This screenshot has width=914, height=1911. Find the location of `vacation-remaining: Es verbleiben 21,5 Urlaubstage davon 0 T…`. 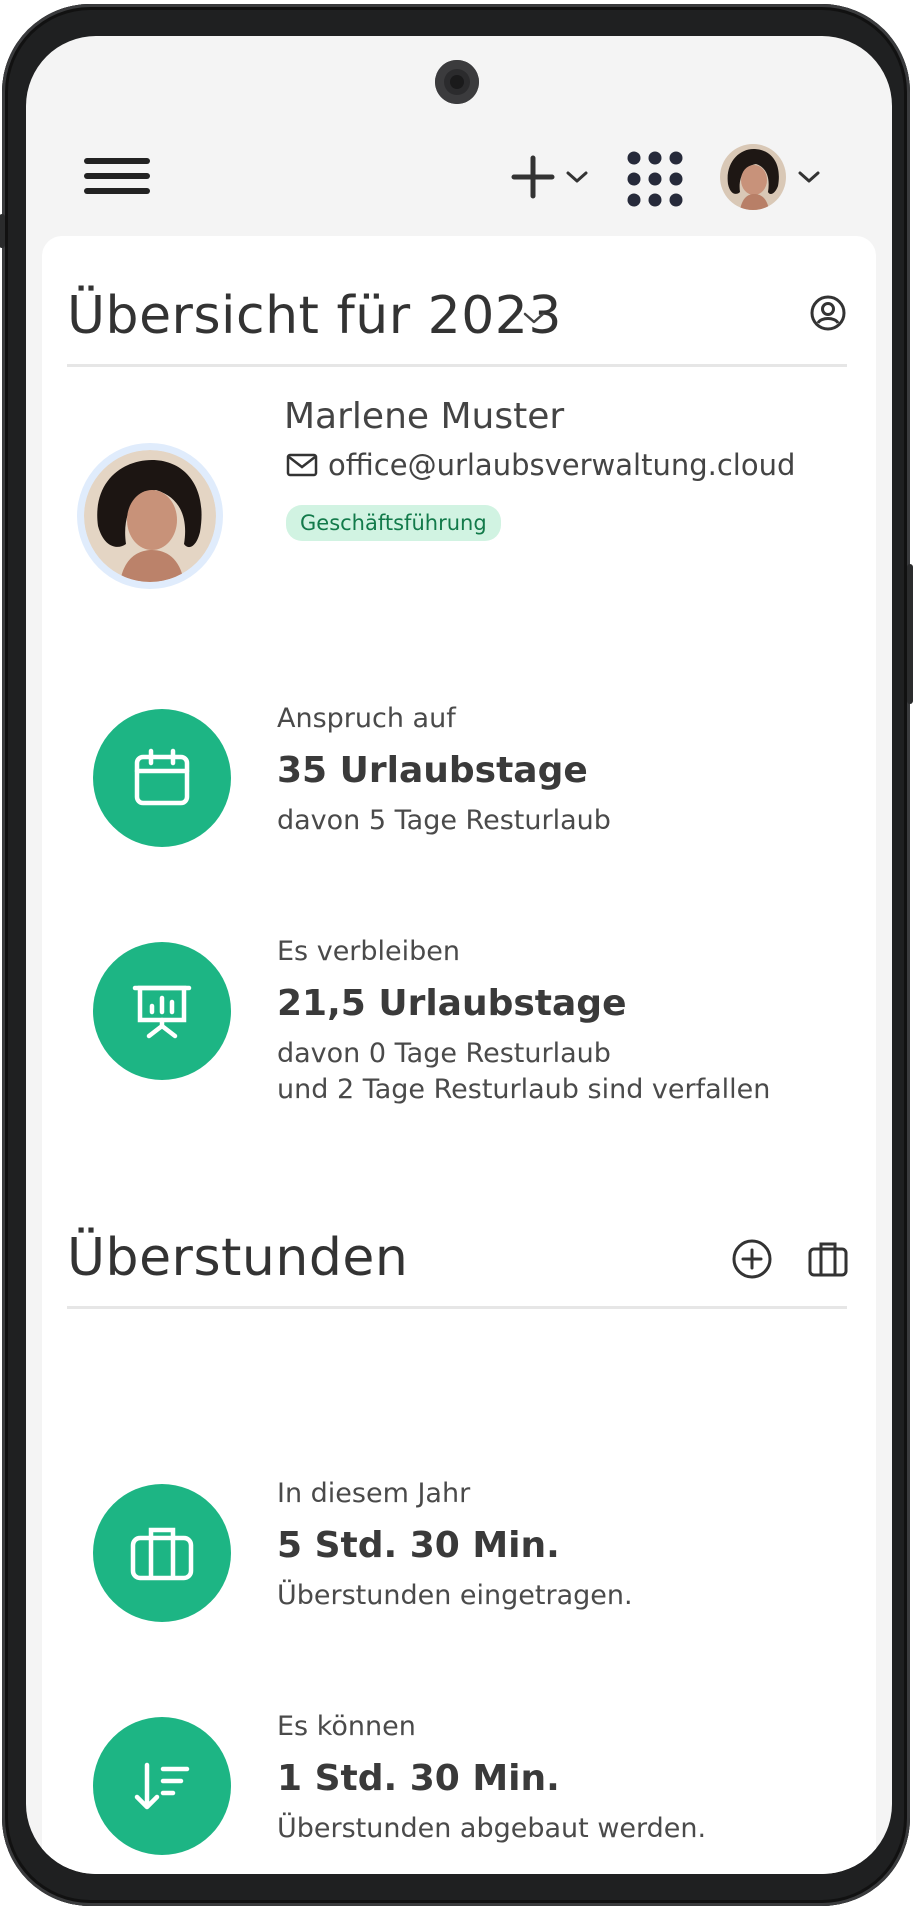

vacation-remaining: Es verbleiben 21,5 Urlaubstage davon 0 T… is located at coordinates (523, 1021).